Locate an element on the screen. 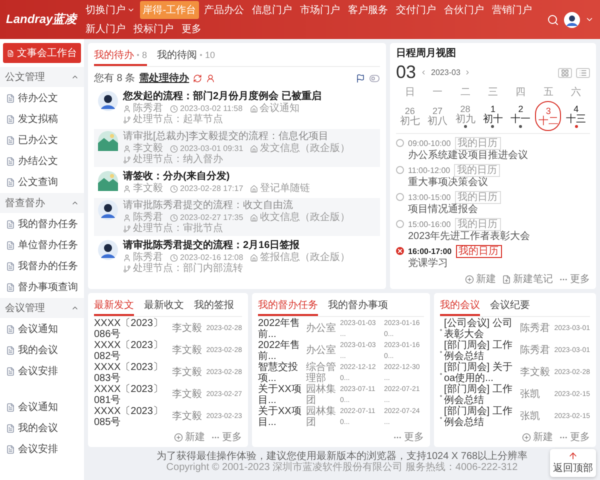 The width and height of the screenshot is (600, 480). previous-icon is located at coordinates (424, 72).